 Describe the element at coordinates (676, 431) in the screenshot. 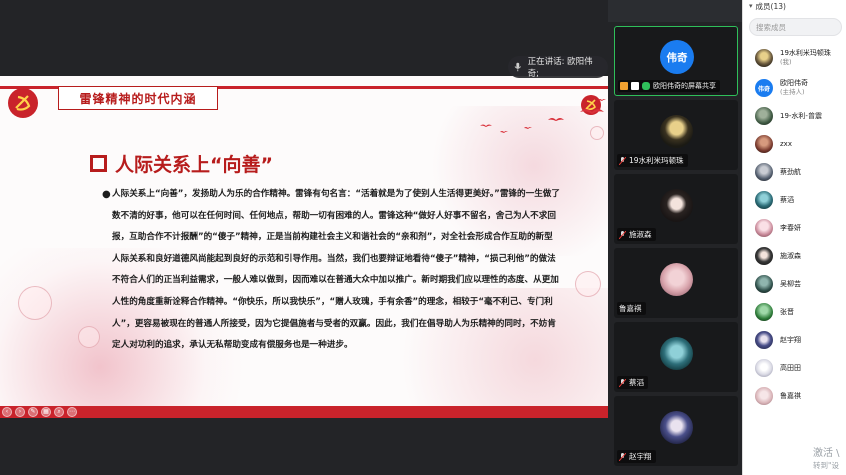

I see `video-tile: 赵宇翔` at that location.